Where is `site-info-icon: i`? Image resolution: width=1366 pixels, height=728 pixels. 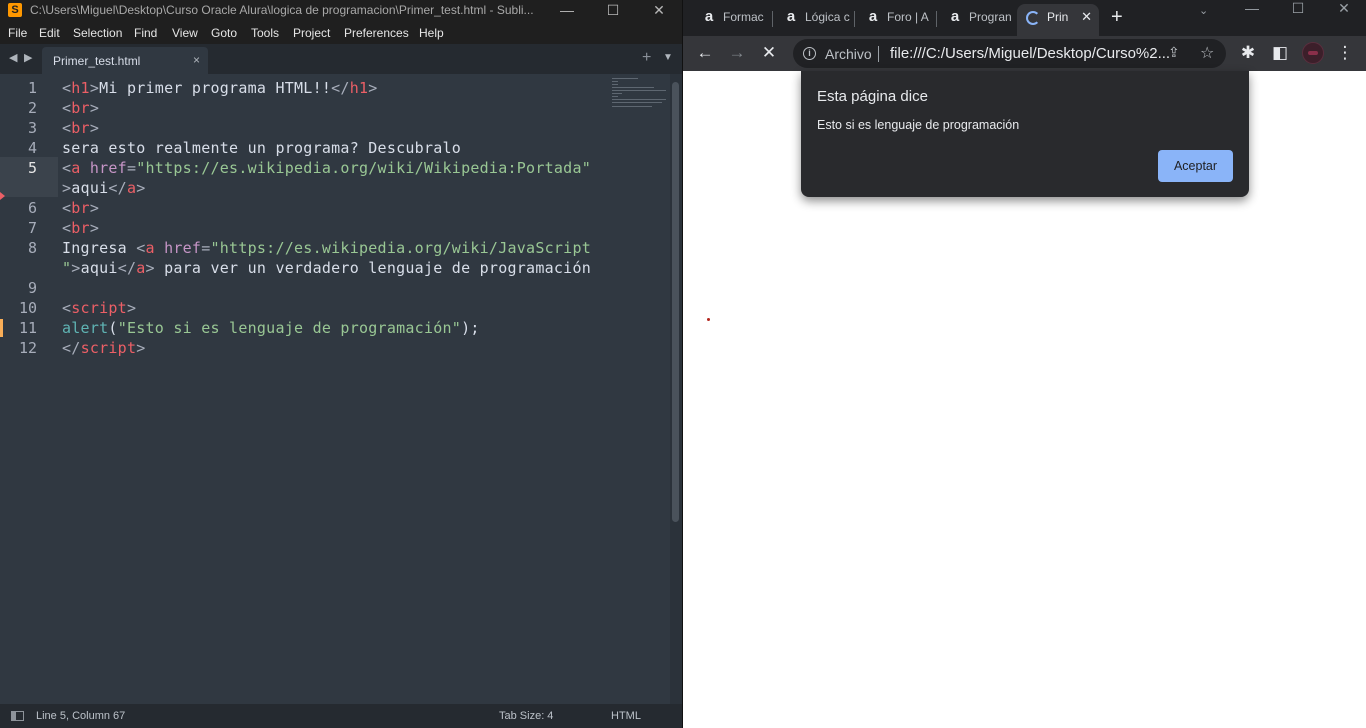
site-info-icon: i is located at coordinates (809, 53).